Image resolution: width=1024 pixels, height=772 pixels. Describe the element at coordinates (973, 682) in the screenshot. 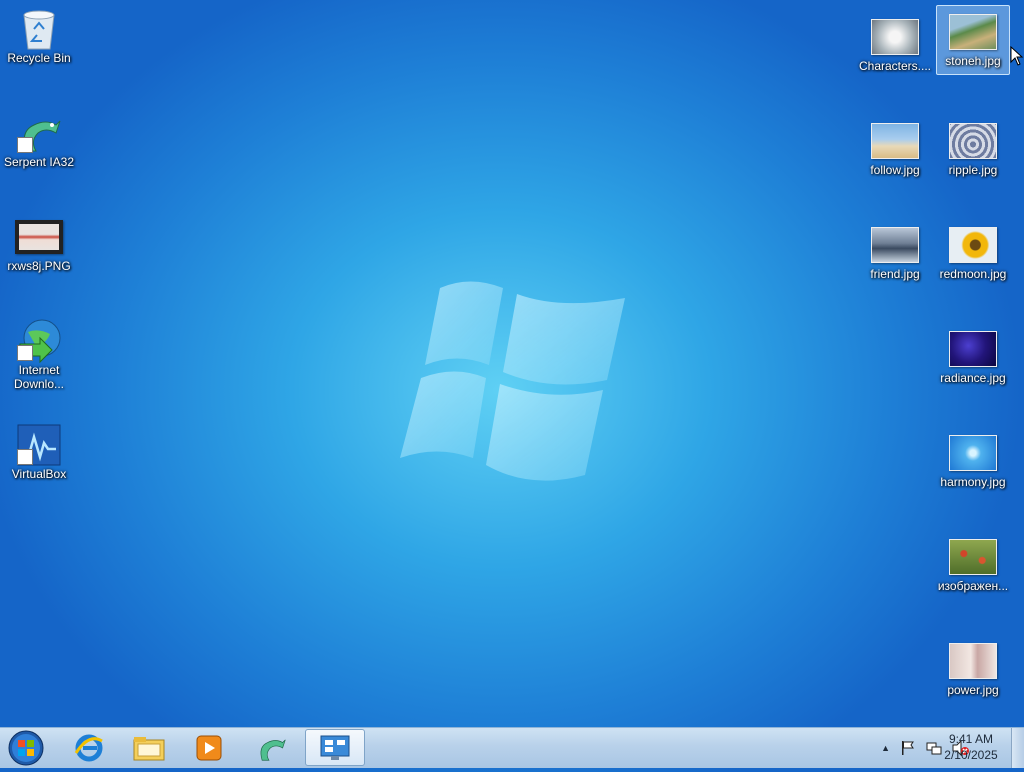

I see `desktop-icon-power-jpg: power.jpg` at that location.